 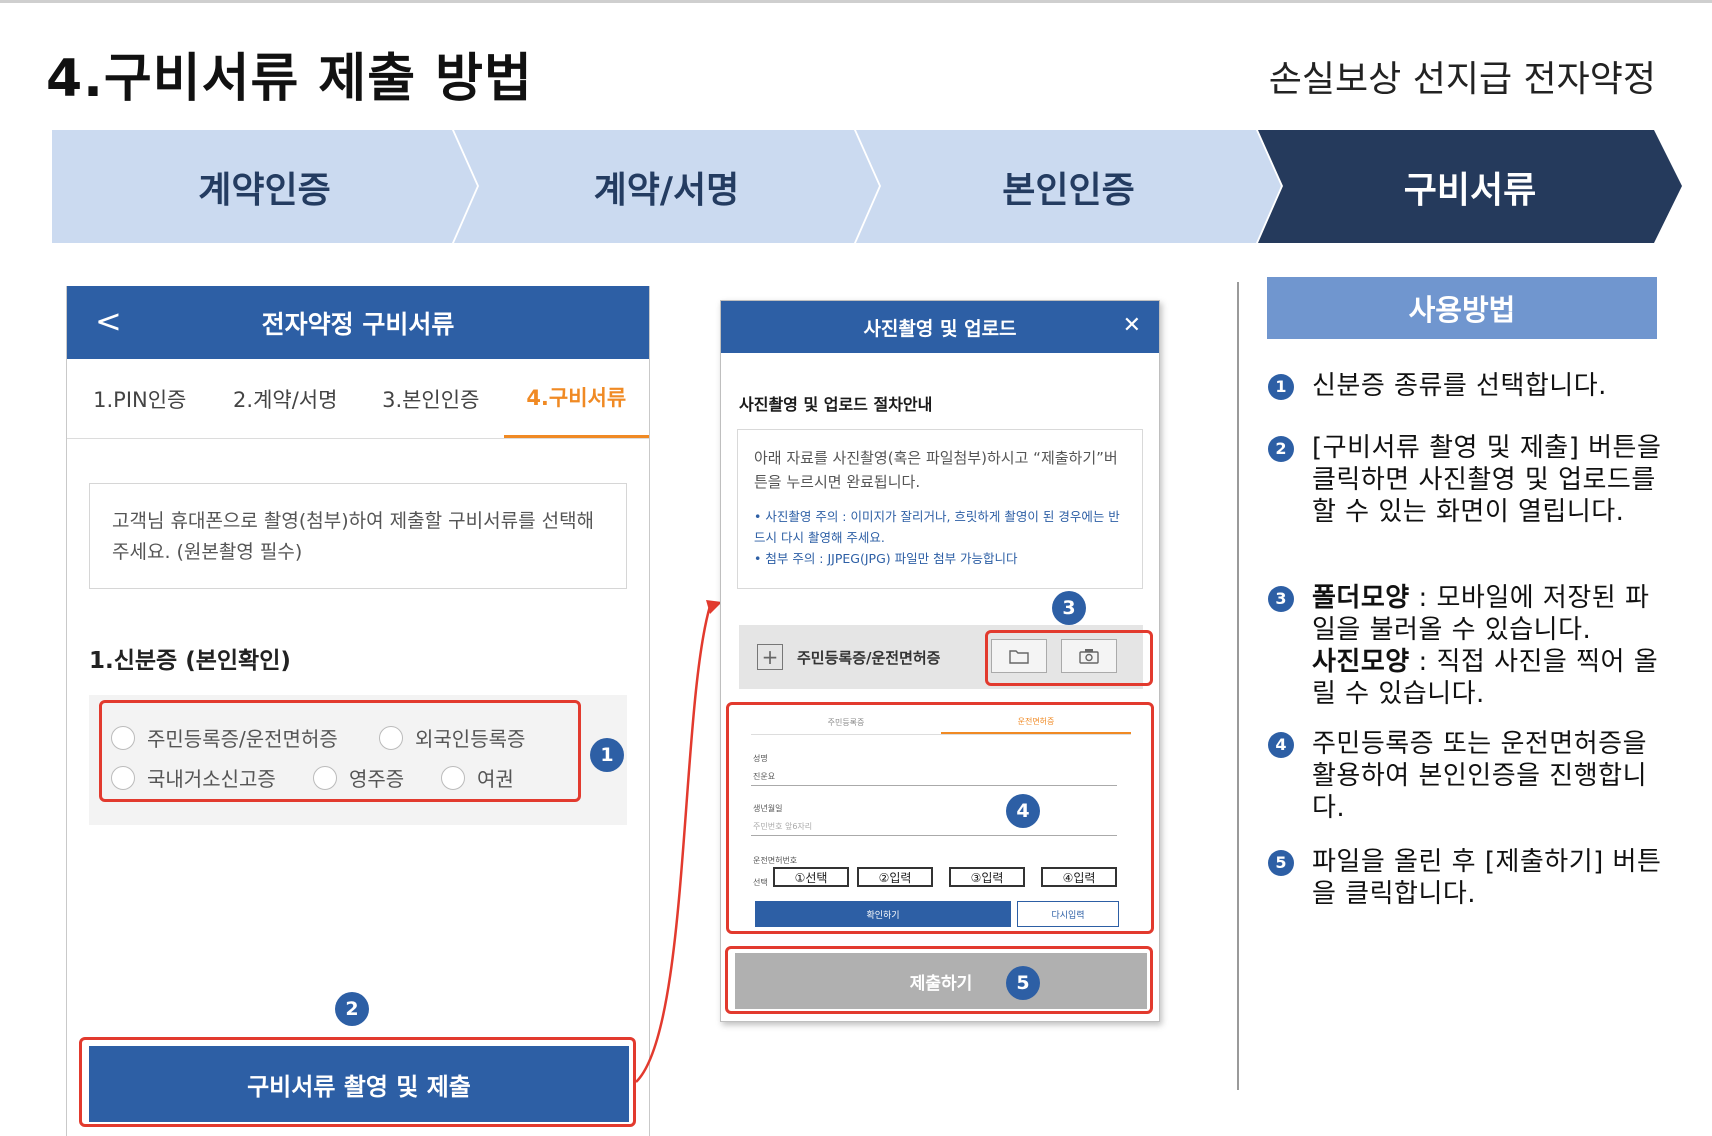 I want to click on highlight-submit-button, so click(x=357, y=1082).